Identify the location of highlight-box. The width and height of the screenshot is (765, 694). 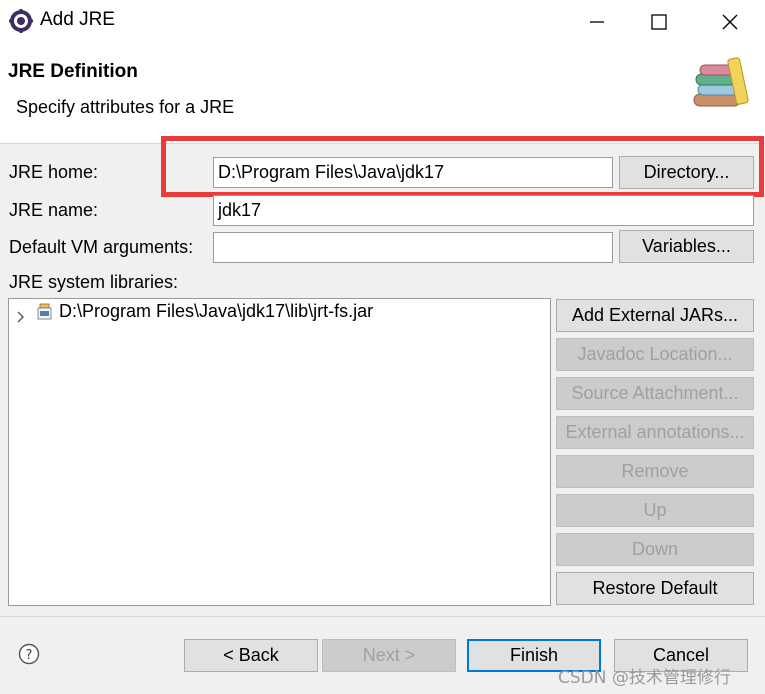
(462, 166).